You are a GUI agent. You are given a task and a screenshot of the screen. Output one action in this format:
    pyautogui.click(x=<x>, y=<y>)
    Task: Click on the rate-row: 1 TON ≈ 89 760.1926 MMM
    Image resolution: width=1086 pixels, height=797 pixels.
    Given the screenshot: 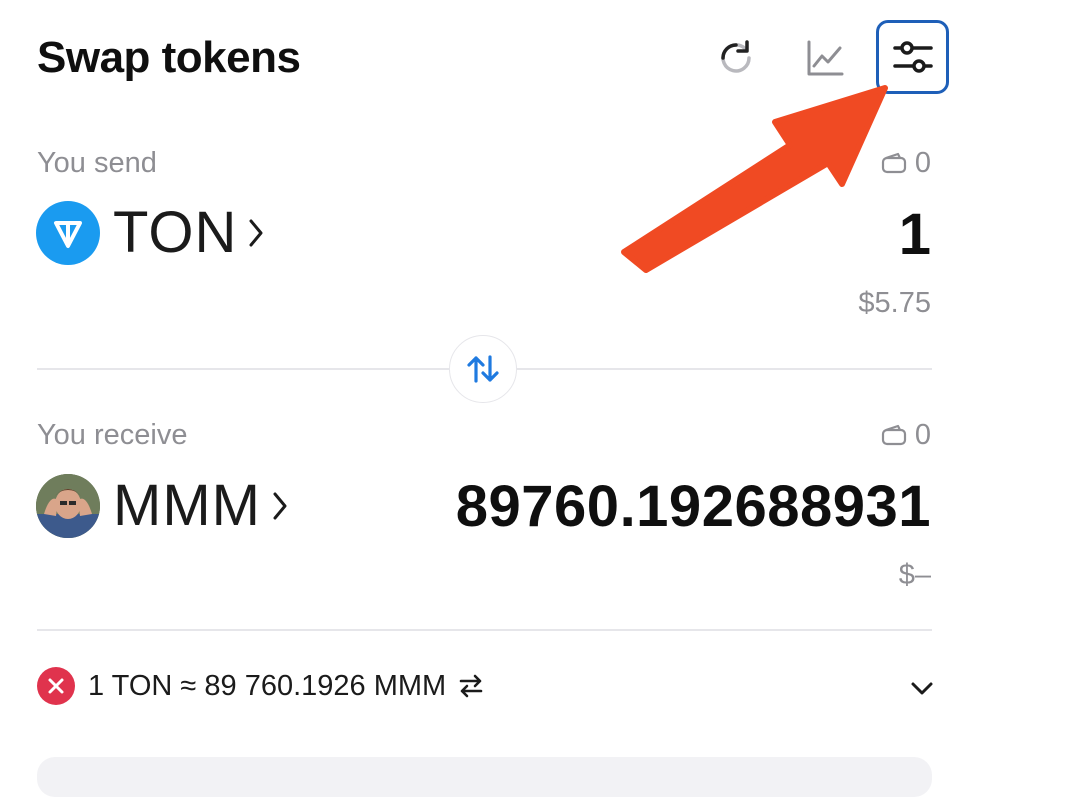 What is the action you would take?
    pyautogui.click(x=260, y=686)
    